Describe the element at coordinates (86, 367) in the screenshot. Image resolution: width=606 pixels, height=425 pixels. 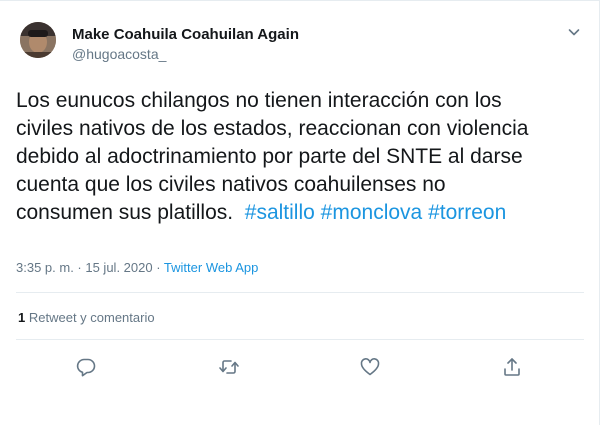
I see `reply-icon` at that location.